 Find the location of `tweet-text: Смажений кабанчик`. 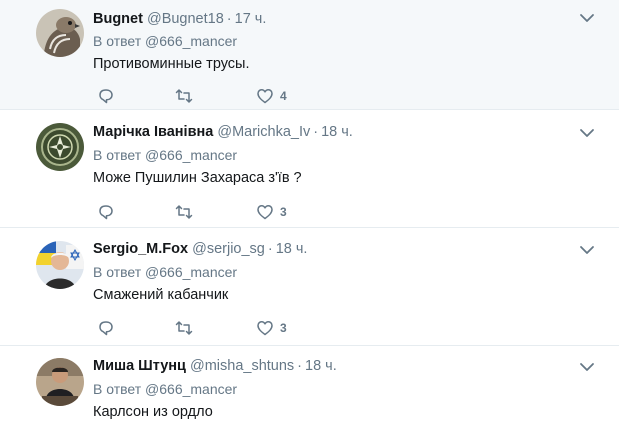

tweet-text: Смажений кабанчик is located at coordinates (161, 295).